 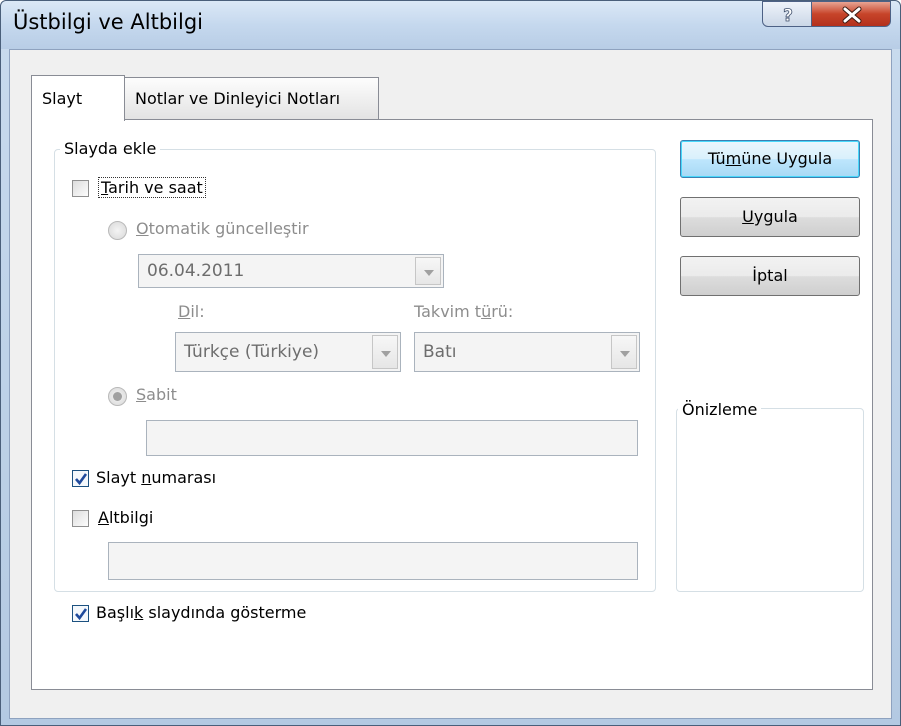 I want to click on tab-notes-label: Notlar ve Dinleyici Notları, so click(x=238, y=98).